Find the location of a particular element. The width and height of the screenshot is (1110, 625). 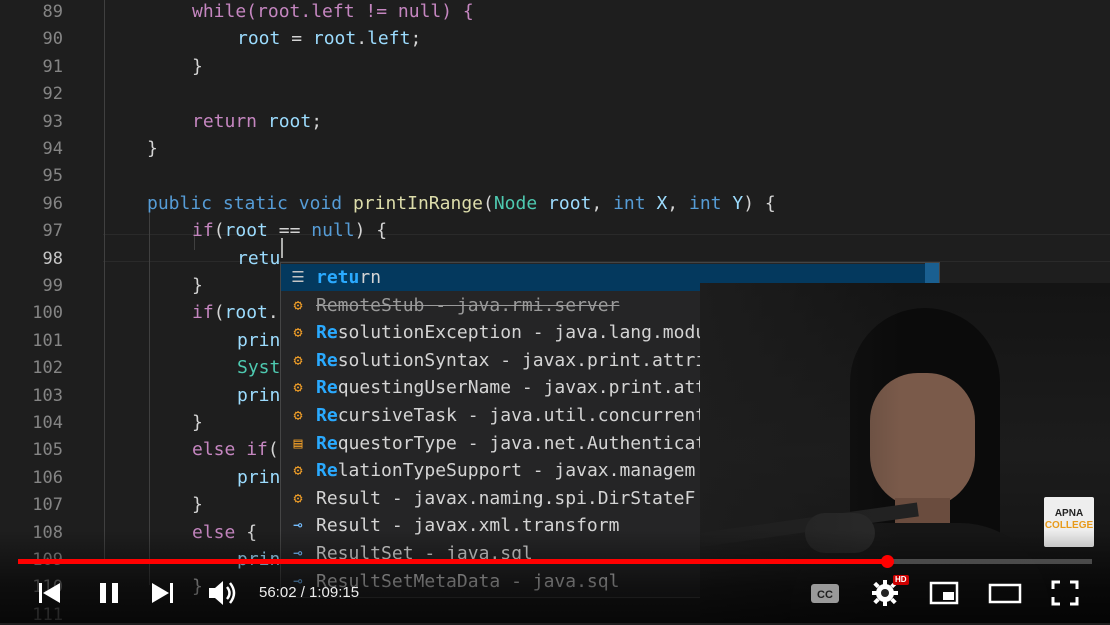

line-number: 92 is located at coordinates (52, 94).